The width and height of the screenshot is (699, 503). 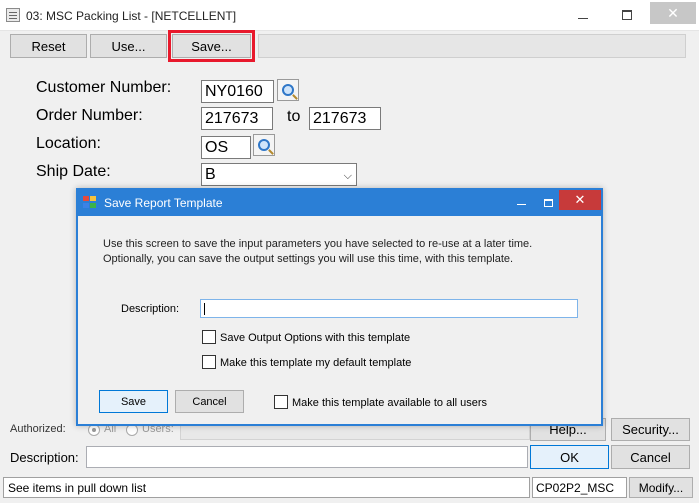 What do you see at coordinates (133, 401) in the screenshot?
I see `dialog-save-button: Save` at bounding box center [133, 401].